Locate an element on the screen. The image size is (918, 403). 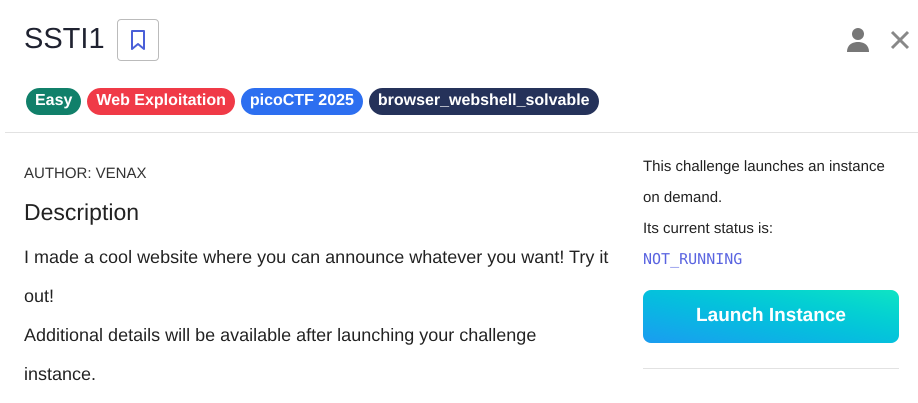
user-icon is located at coordinates (858, 39).